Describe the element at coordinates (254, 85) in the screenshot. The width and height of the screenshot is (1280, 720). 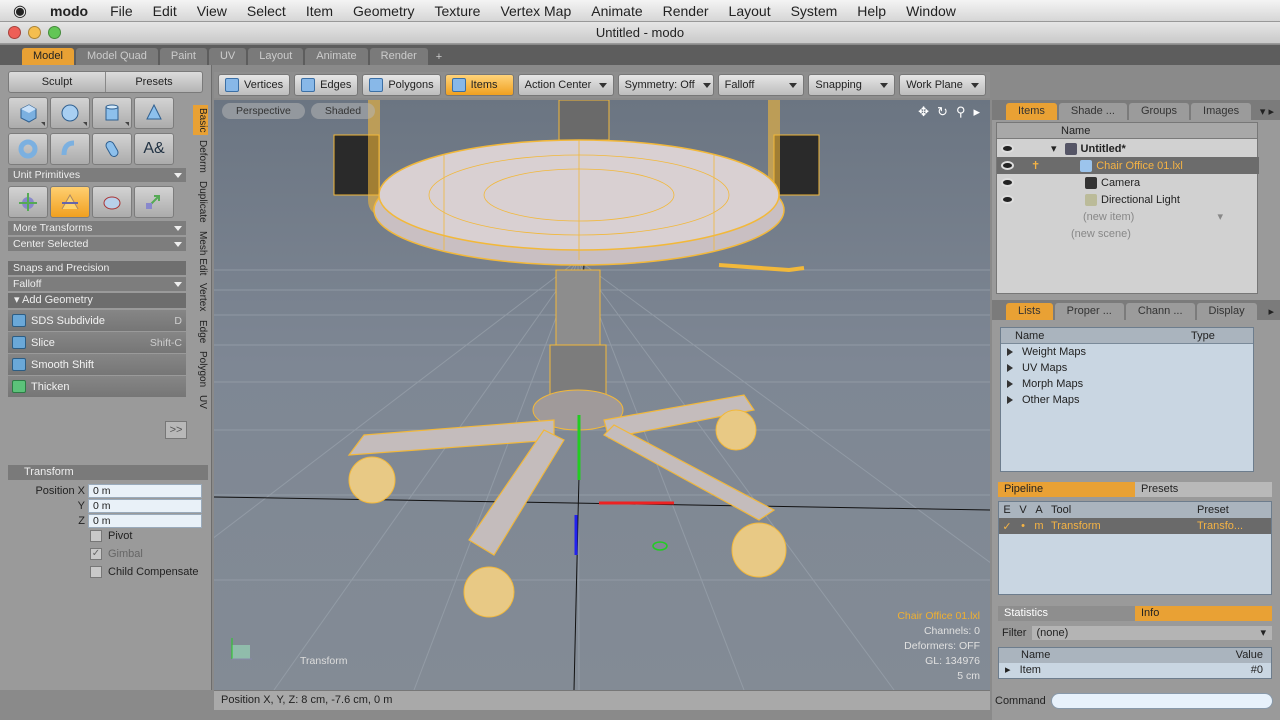
I see `vertices-mode-button: Vertices` at that location.